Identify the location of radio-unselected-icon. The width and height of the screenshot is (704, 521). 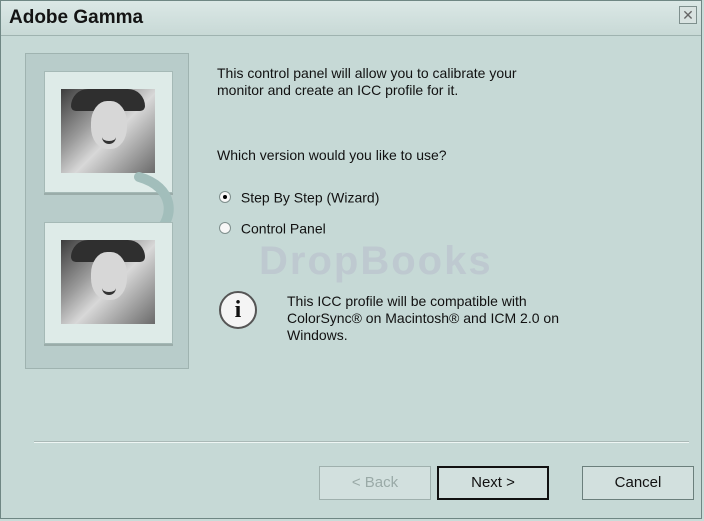
(225, 228).